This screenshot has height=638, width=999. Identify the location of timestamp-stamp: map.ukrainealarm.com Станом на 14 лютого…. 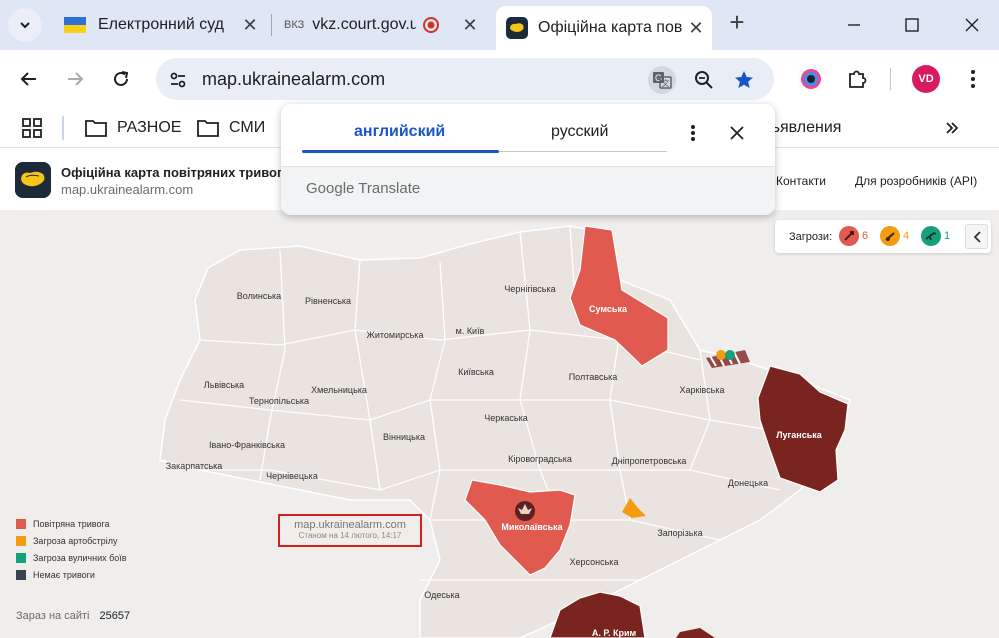
(350, 530).